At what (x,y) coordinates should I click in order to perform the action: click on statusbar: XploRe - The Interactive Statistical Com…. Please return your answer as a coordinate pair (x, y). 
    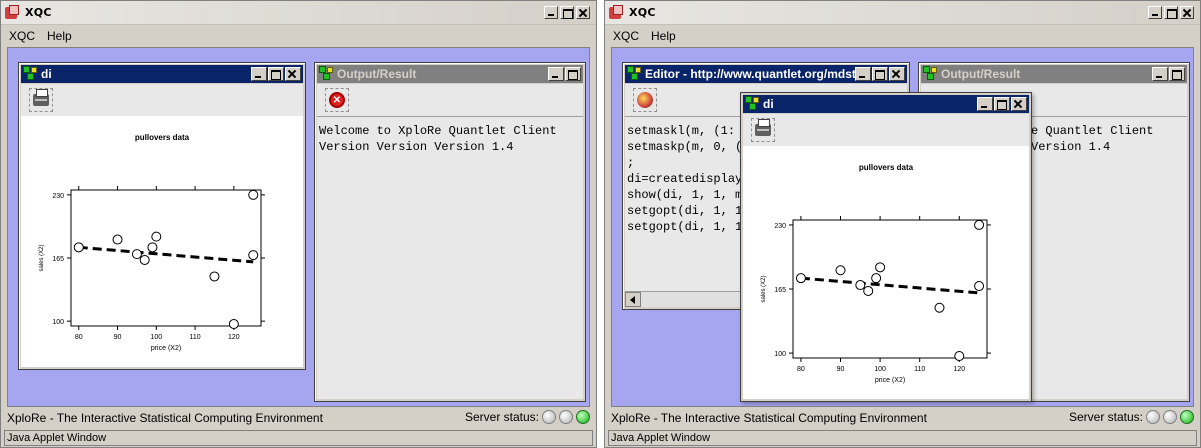
    Looking at the image, I should click on (298, 418).